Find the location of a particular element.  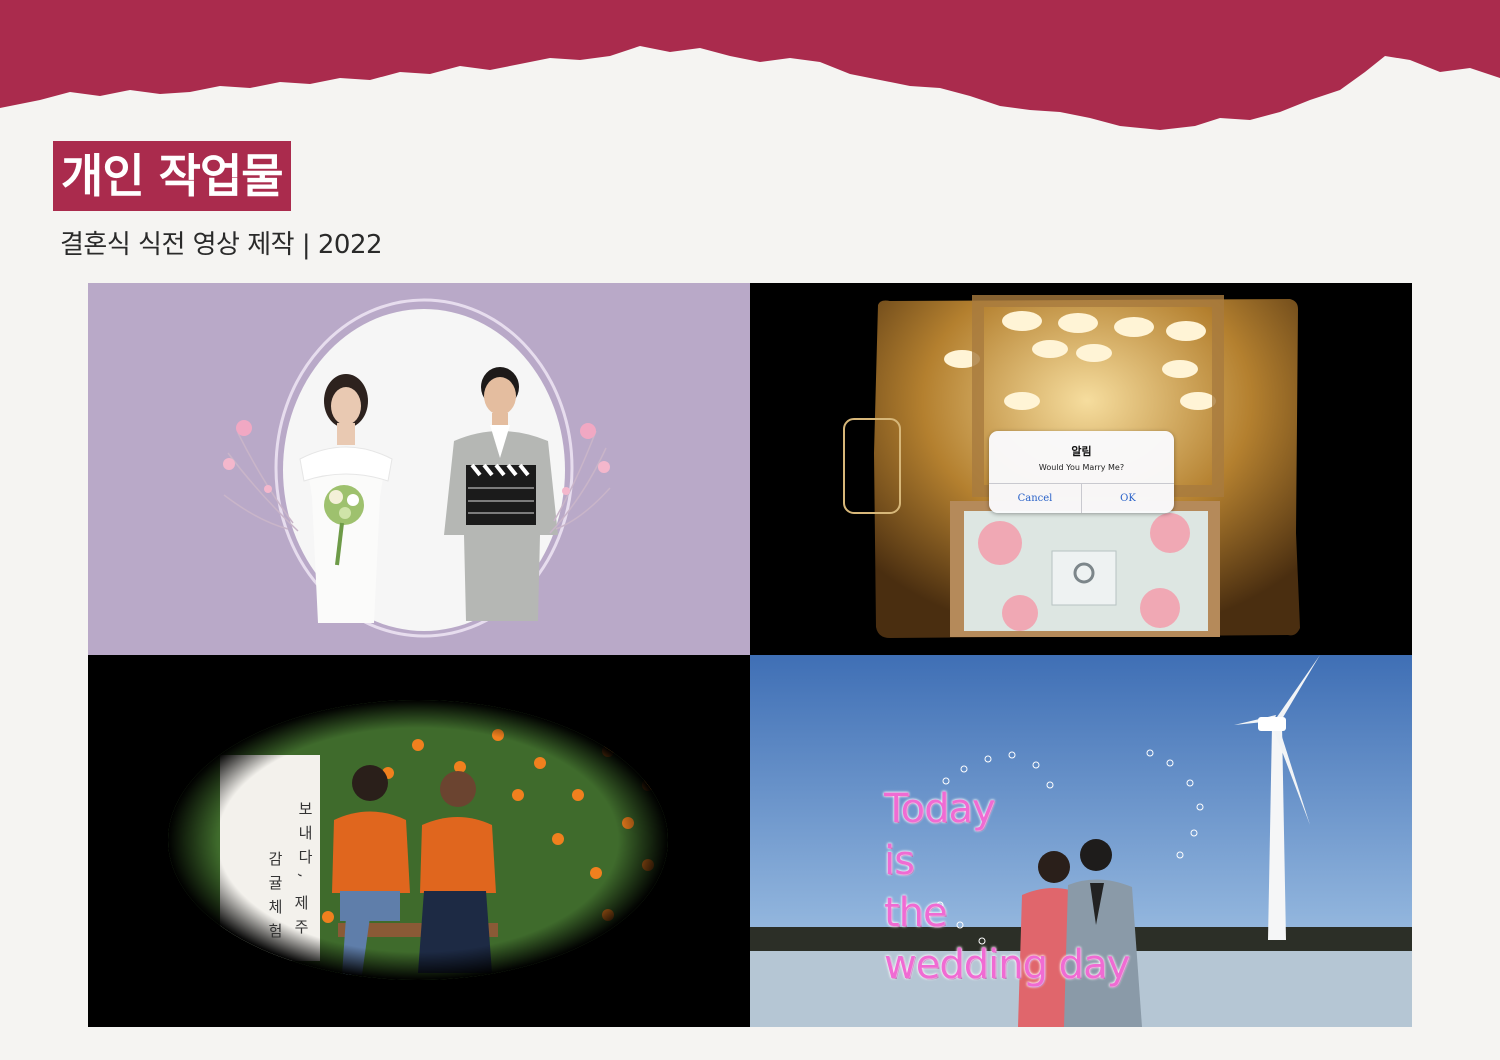

caption-line-today: Today is located at coordinates (940, 809).